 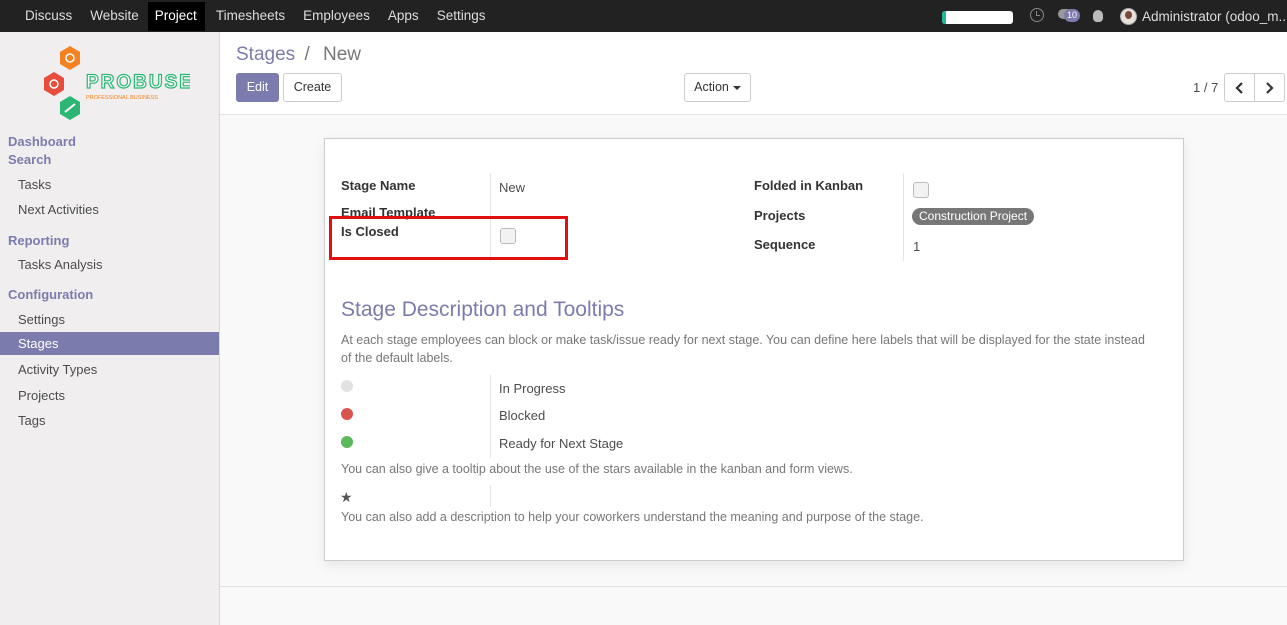 I want to click on sidebar-section-dashboard: Dashboard, so click(x=42, y=141).